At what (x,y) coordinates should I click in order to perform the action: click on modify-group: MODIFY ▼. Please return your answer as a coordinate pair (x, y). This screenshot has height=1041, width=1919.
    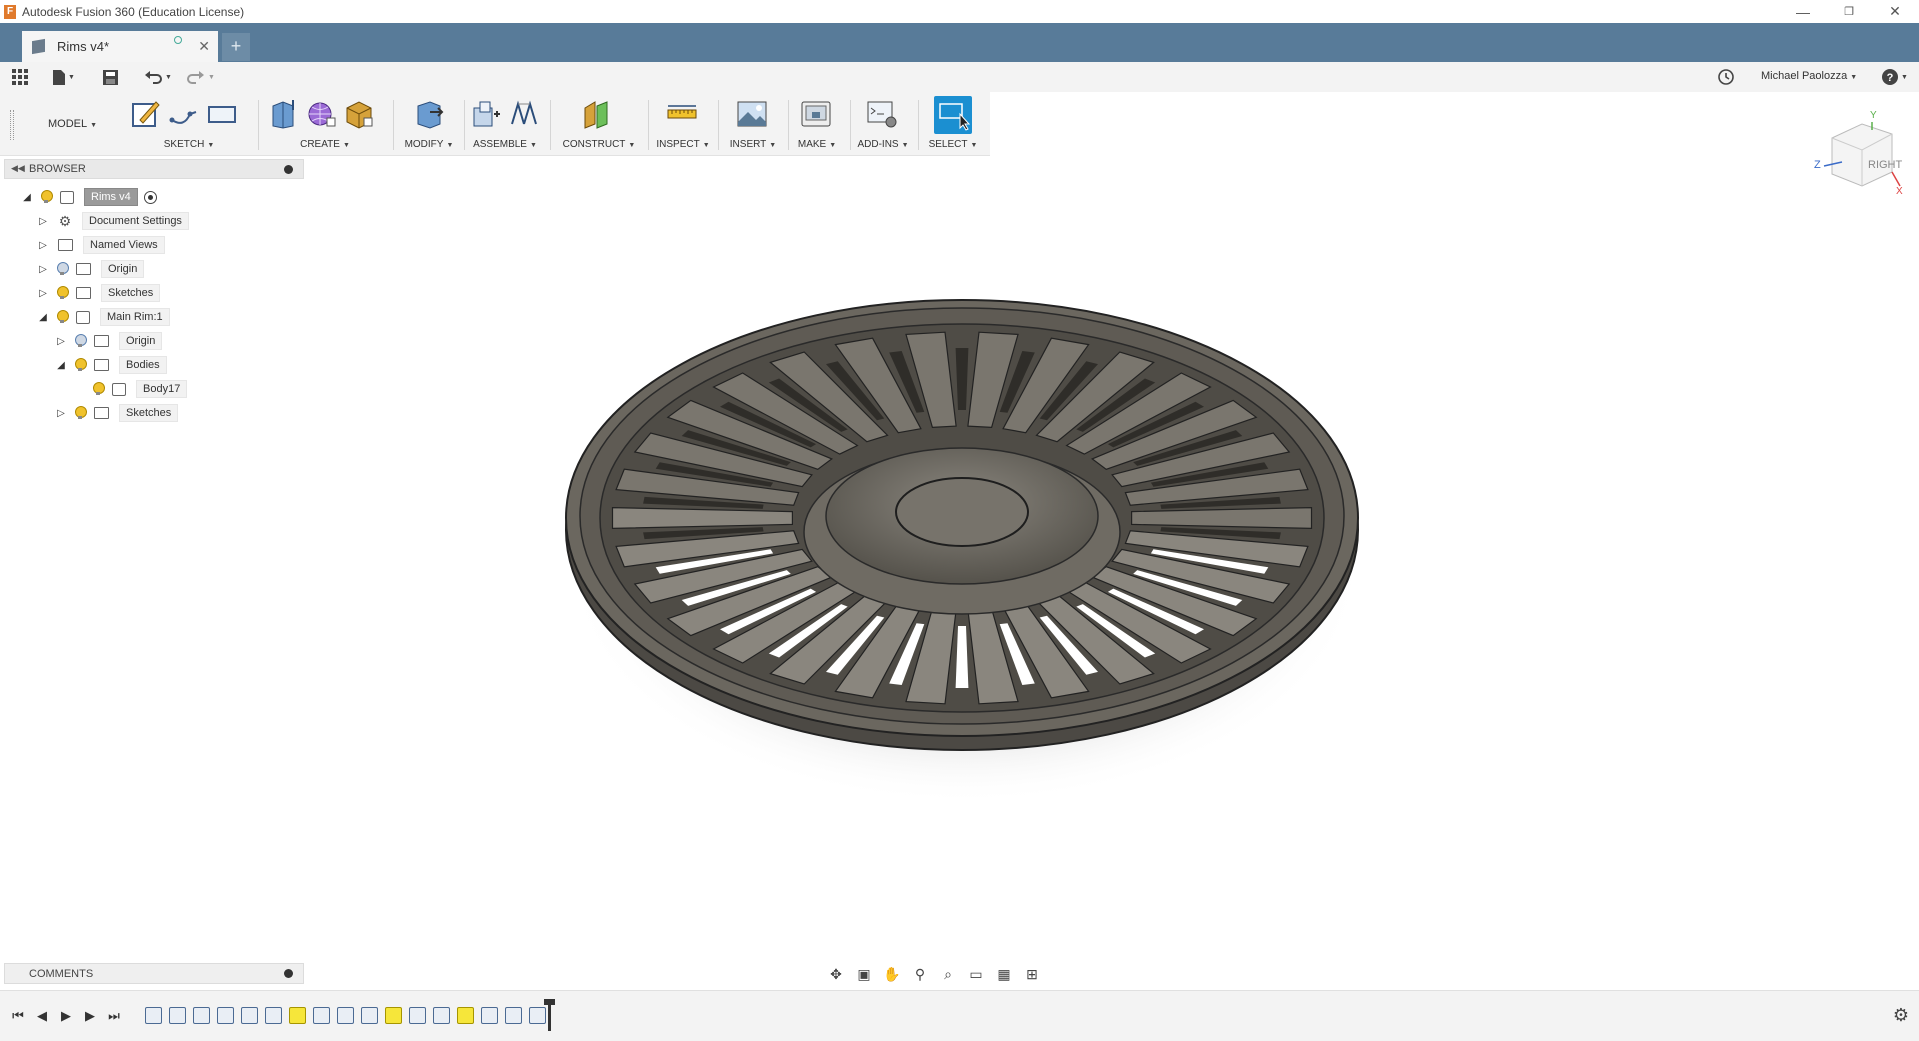
    Looking at the image, I should click on (429, 124).